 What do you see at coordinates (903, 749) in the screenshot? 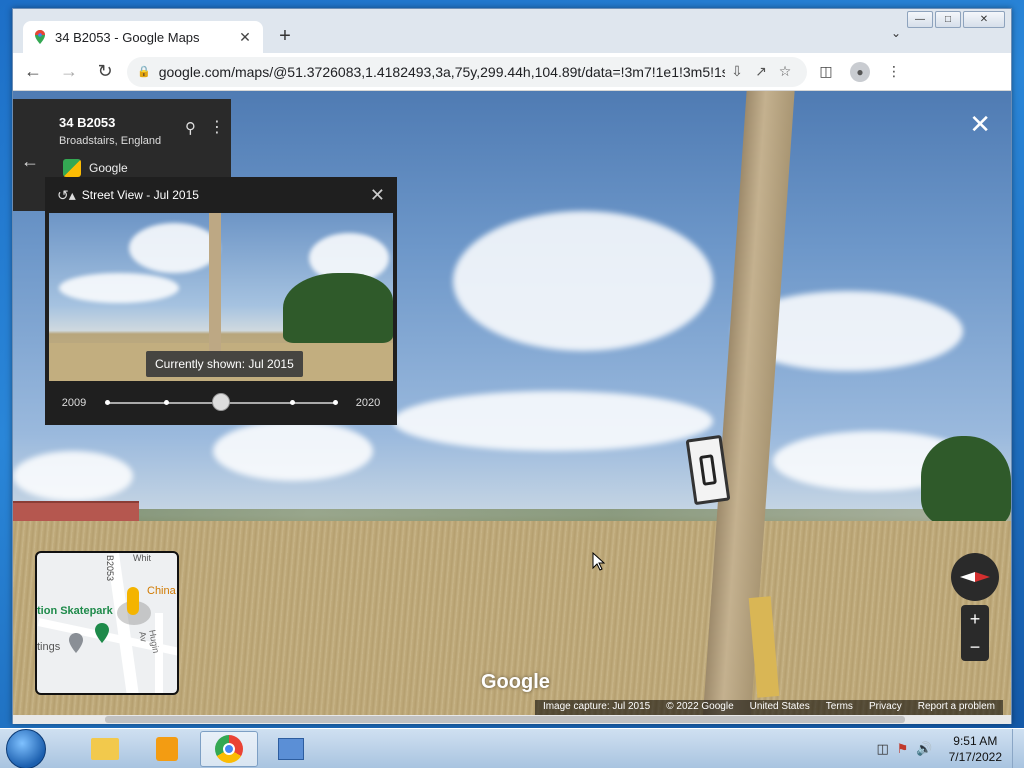
I see `action-center-flag-icon: ⚑` at bounding box center [903, 749].